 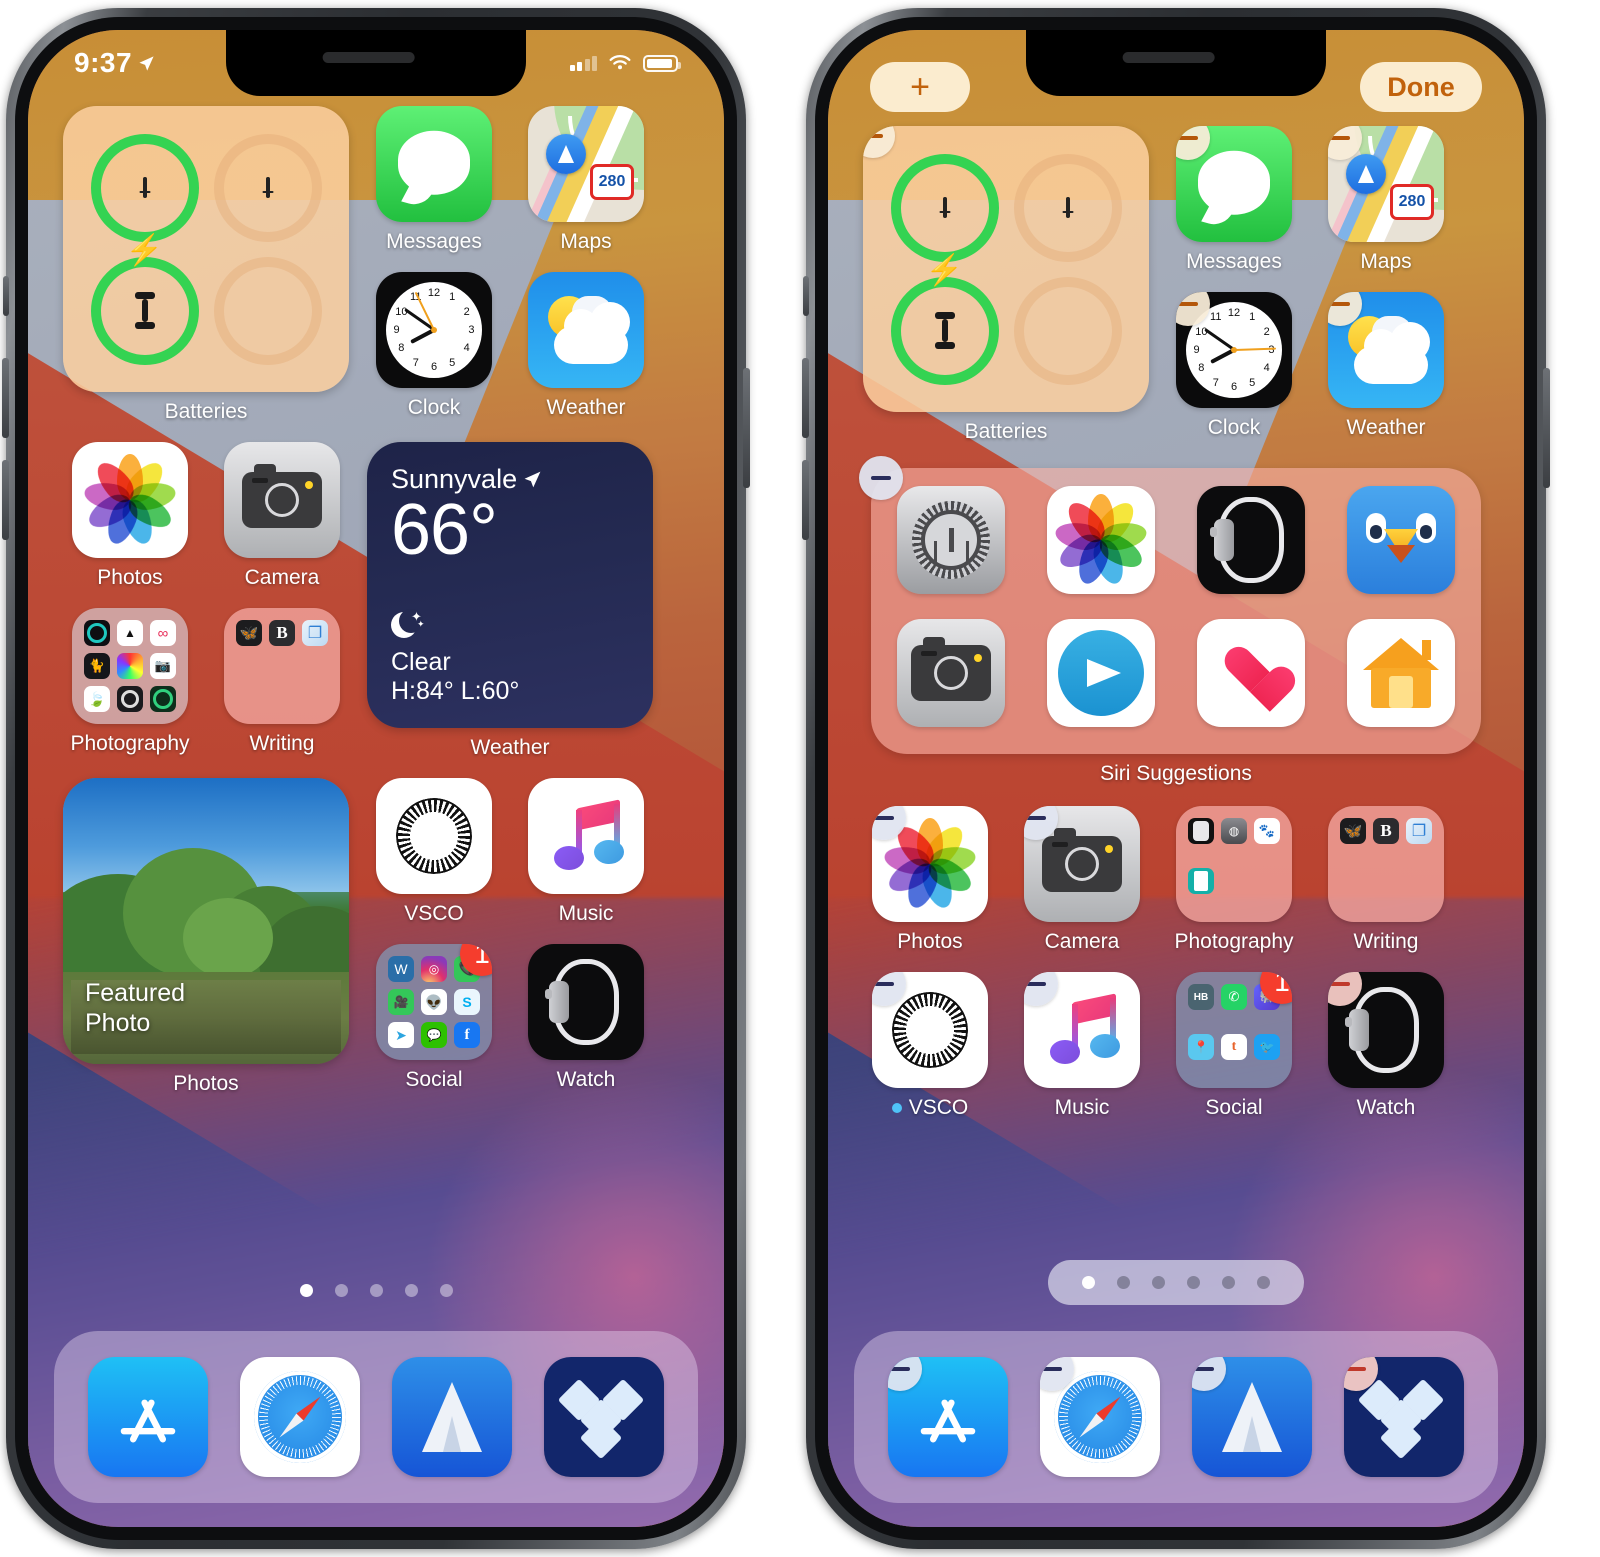 What do you see at coordinates (1401, 673) in the screenshot?
I see `home-icon` at bounding box center [1401, 673].